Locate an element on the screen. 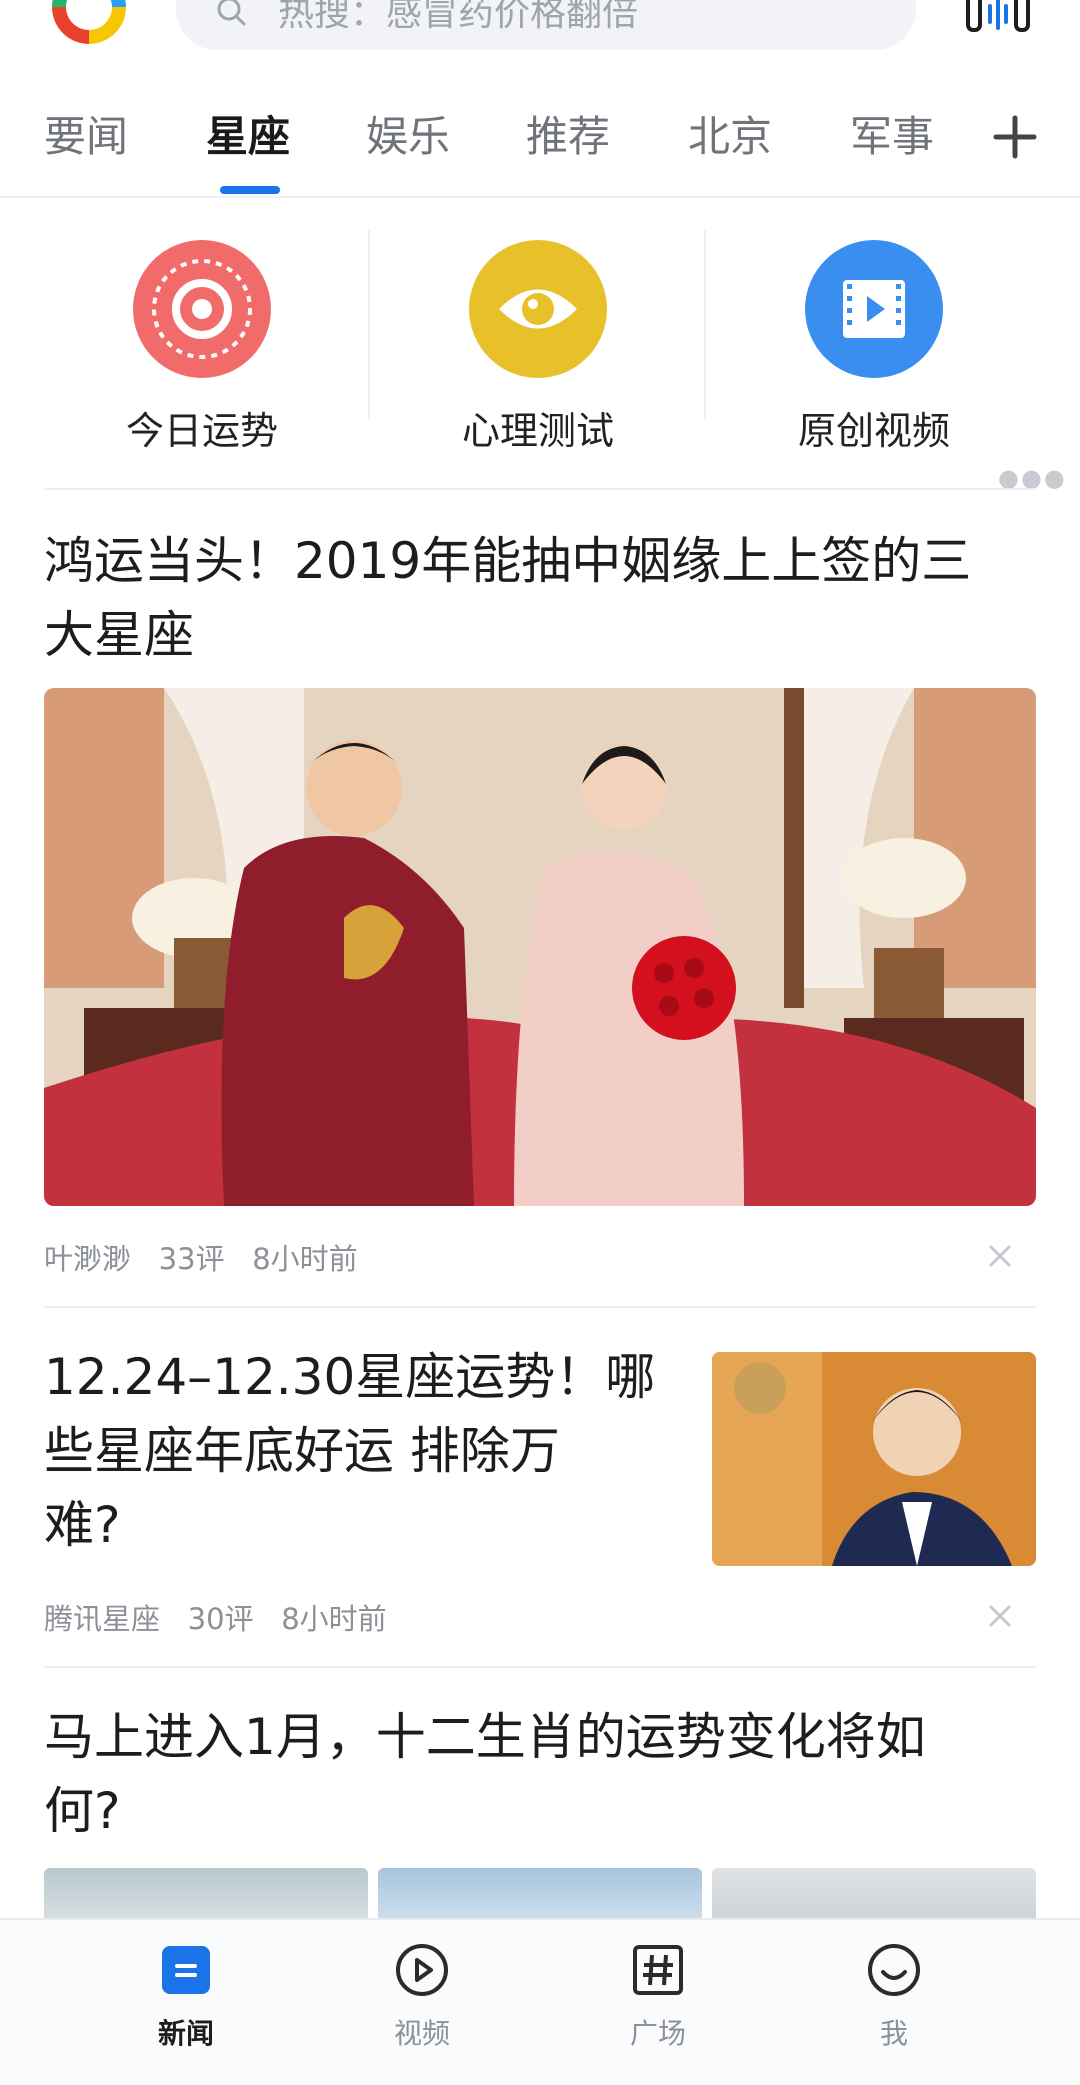  smile-icon is located at coordinates (894, 1970).